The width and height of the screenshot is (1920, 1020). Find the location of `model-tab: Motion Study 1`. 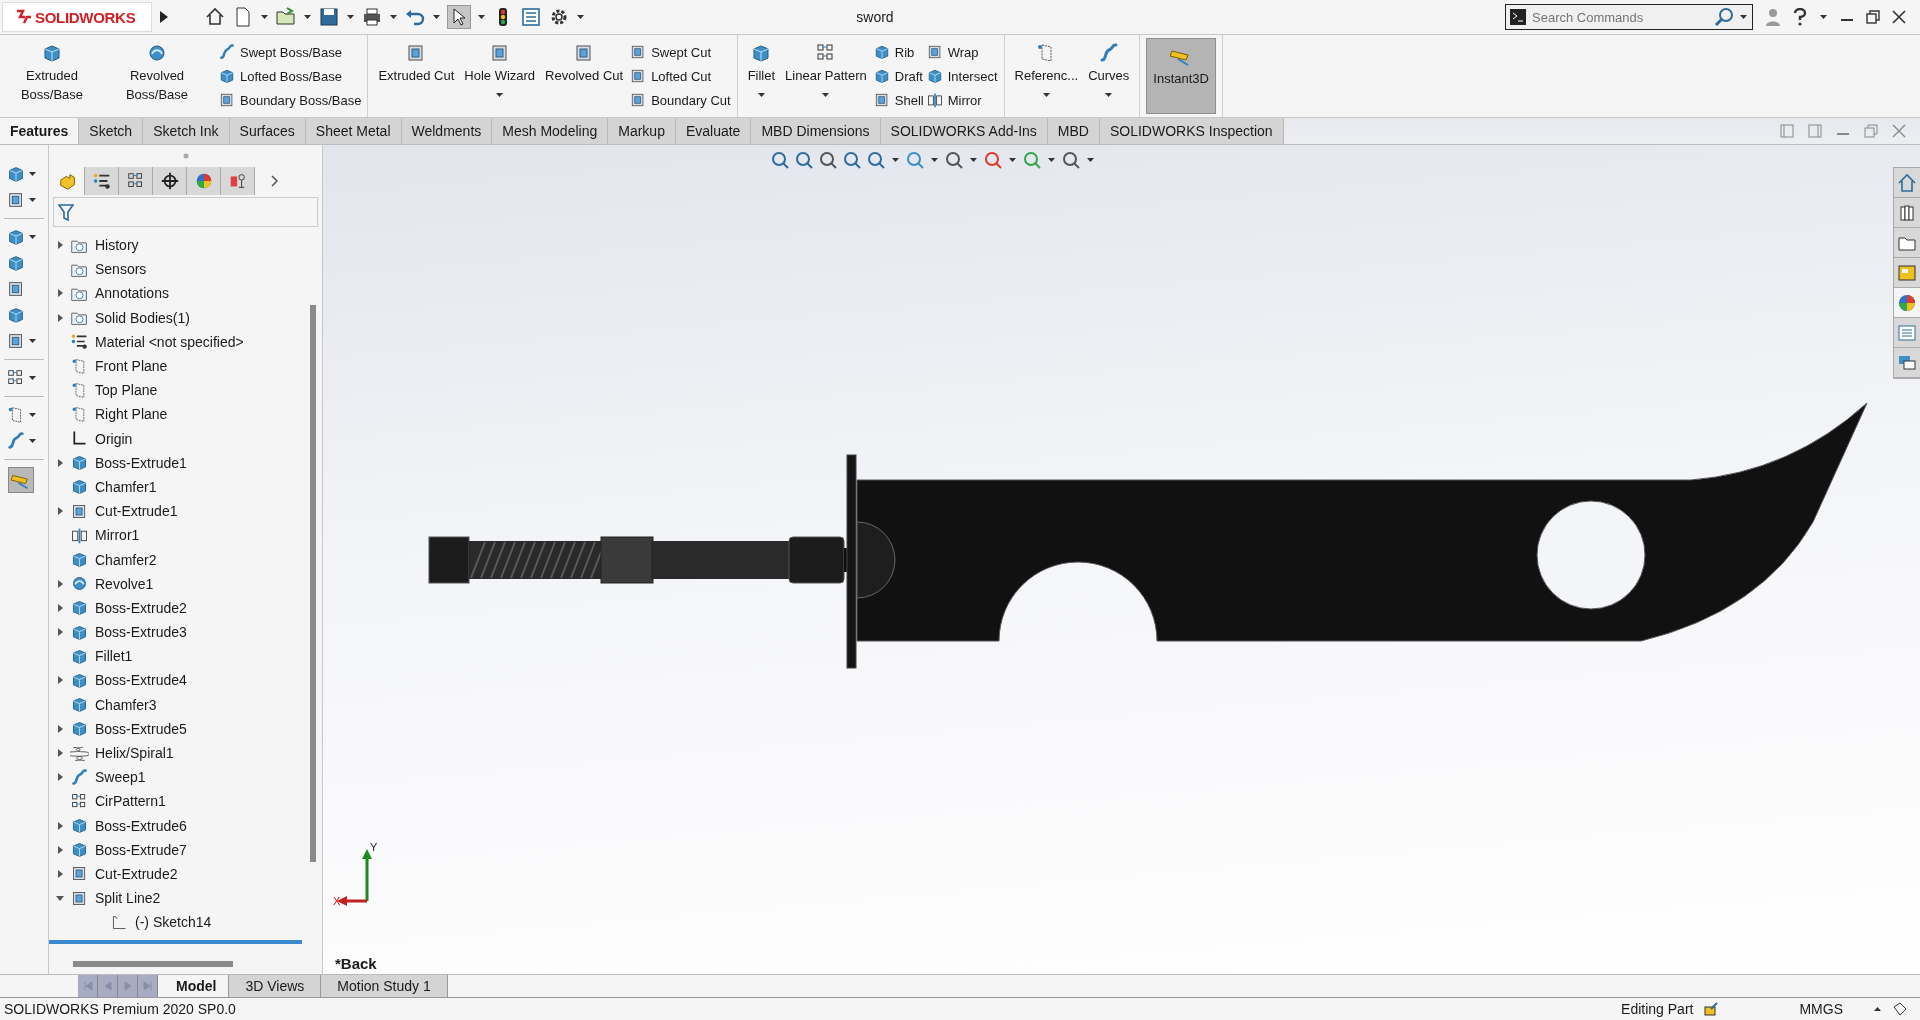

model-tab: Motion Study 1 is located at coordinates (384, 986).